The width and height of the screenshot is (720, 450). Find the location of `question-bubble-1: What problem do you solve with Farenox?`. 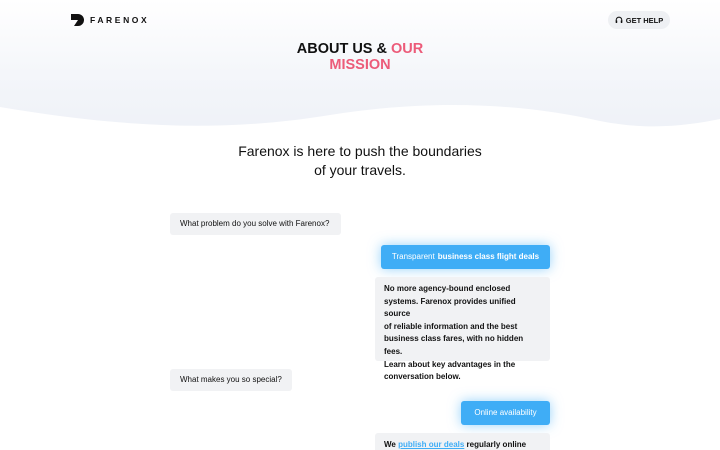

question-bubble-1: What problem do you solve with Farenox? is located at coordinates (255, 224).